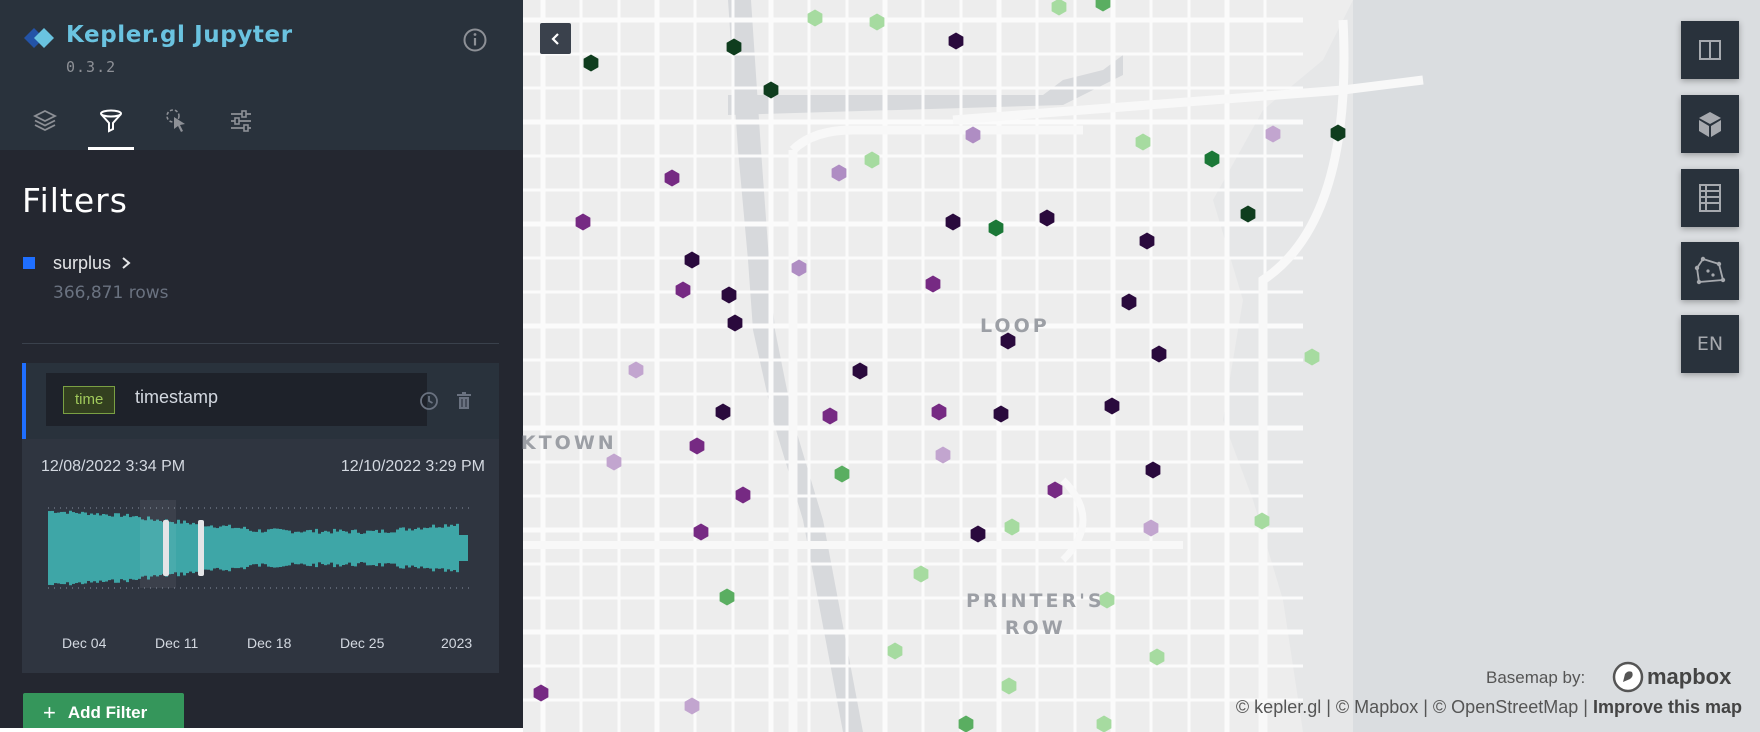 Image resolution: width=1760 pixels, height=732 pixels. I want to click on time-histogram, so click(261, 563).